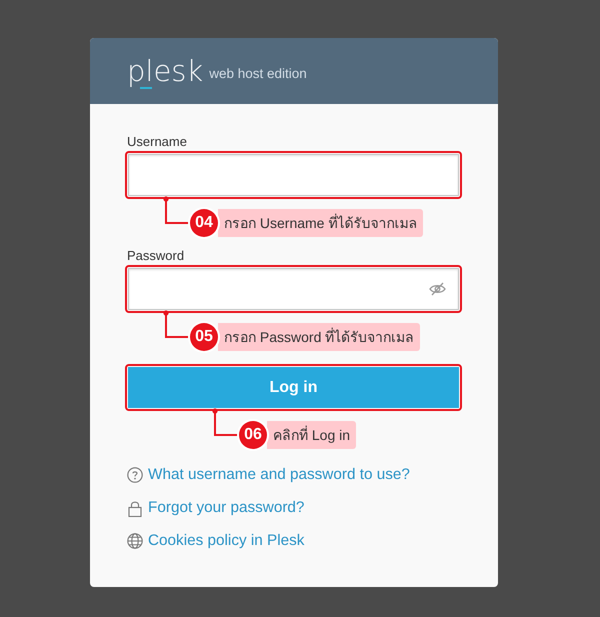 This screenshot has height=617, width=600. Describe the element at coordinates (253, 435) in the screenshot. I see `step-badge: 06` at that location.